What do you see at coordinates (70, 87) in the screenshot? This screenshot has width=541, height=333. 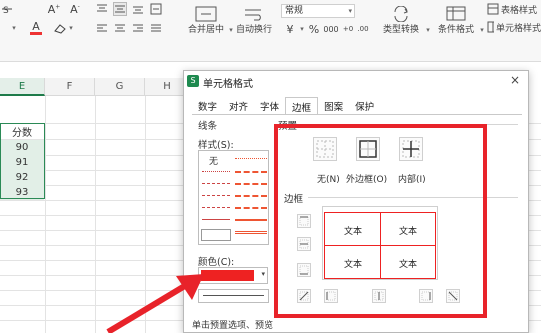 I see `column-header-f: F` at bounding box center [70, 87].